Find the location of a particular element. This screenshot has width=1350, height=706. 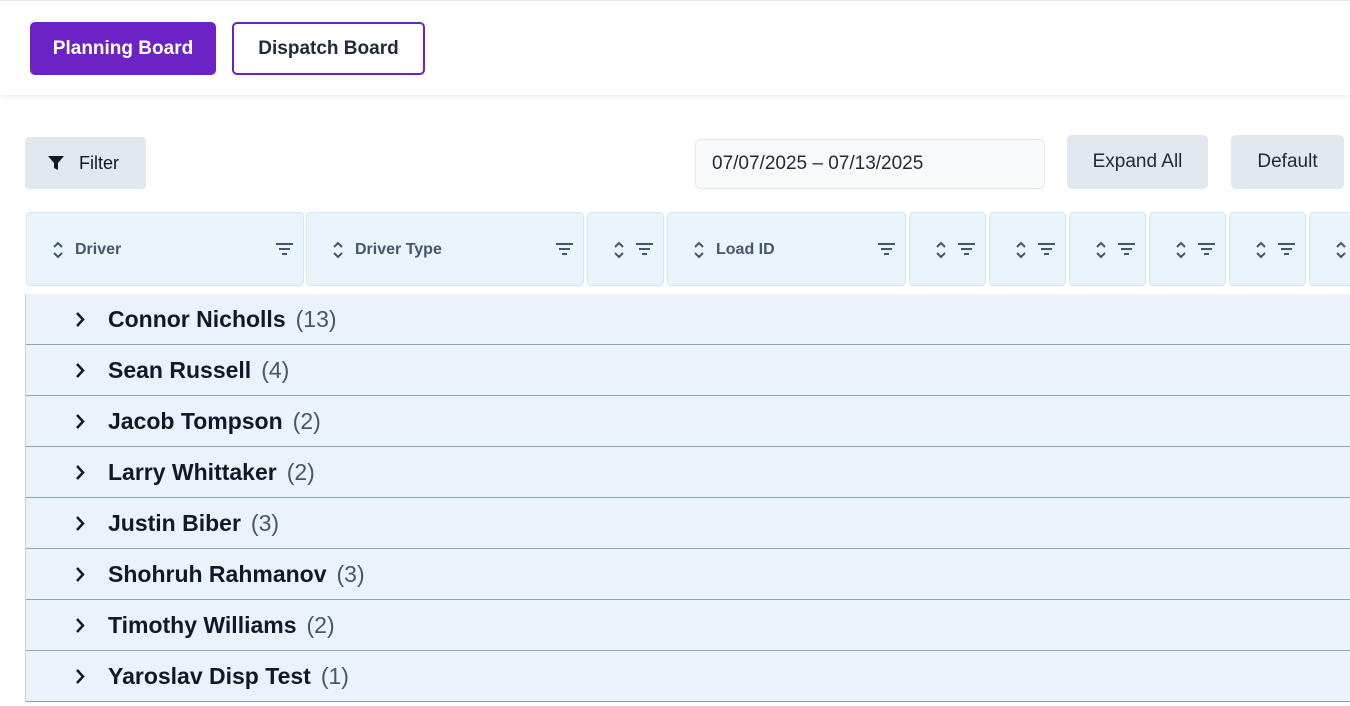

column-header-label: Load ID is located at coordinates (745, 249).